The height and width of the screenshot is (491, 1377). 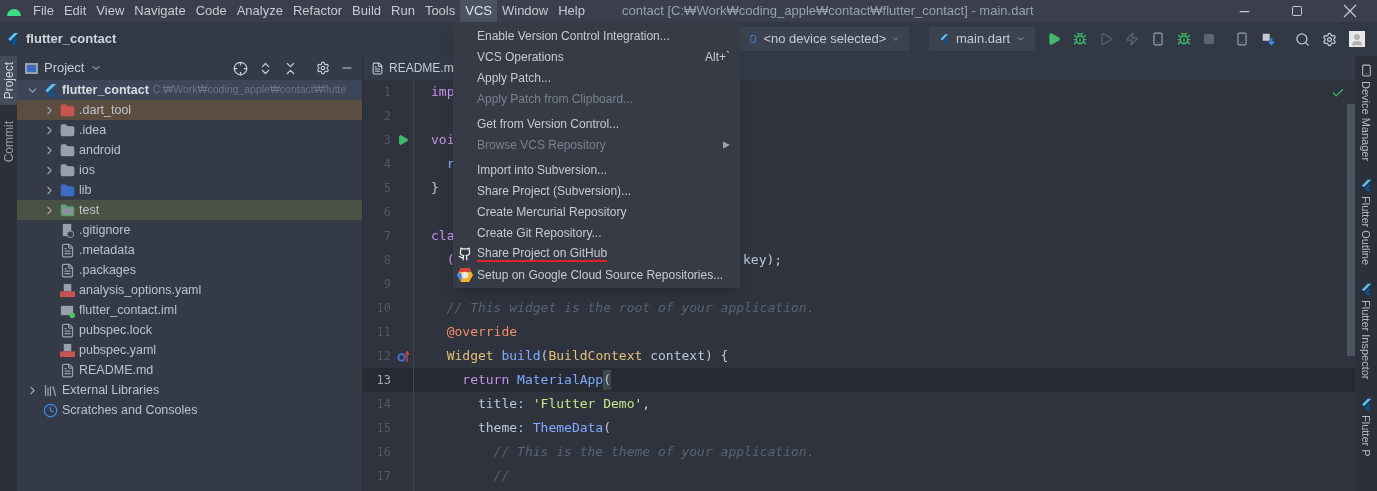 What do you see at coordinates (403, 11) in the screenshot?
I see `menu-item: Run` at bounding box center [403, 11].